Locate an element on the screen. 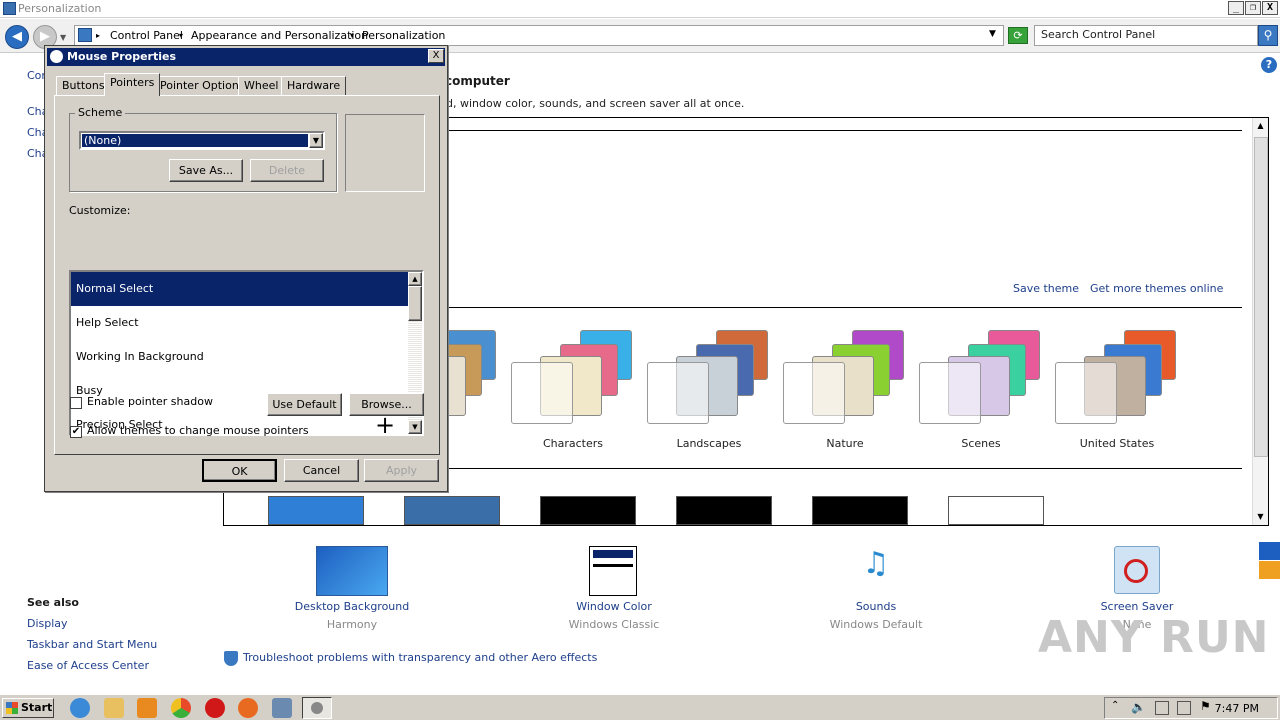 The width and height of the screenshot is (1280, 720). control-panel-taskbar-icon is located at coordinates (282, 708).